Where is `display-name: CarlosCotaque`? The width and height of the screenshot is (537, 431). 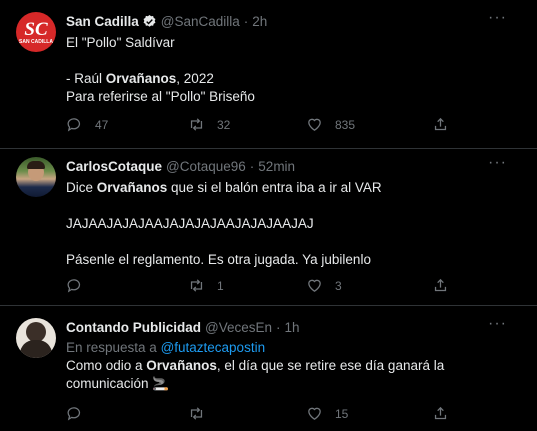
display-name: CarlosCotaque is located at coordinates (114, 166).